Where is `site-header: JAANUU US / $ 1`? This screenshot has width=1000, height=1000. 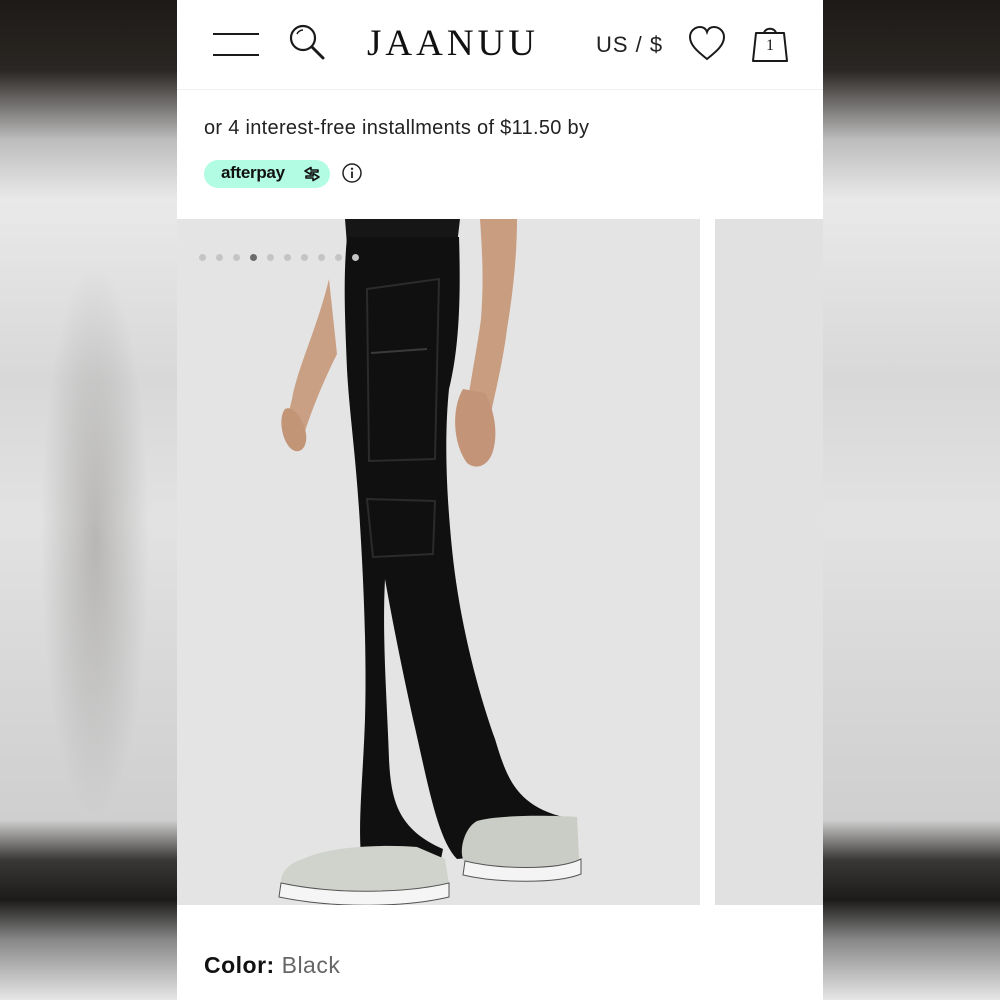
site-header: JAANUU US / $ 1 is located at coordinates (500, 45).